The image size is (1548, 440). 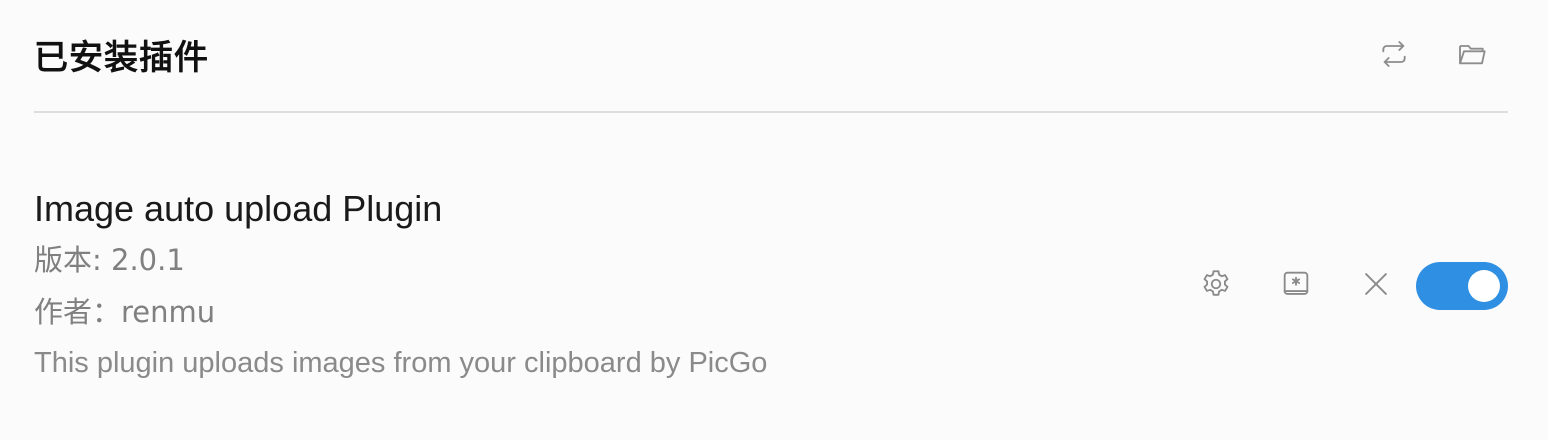 I want to click on plugin-name: Image auto upload Plugin, so click(x=238, y=208).